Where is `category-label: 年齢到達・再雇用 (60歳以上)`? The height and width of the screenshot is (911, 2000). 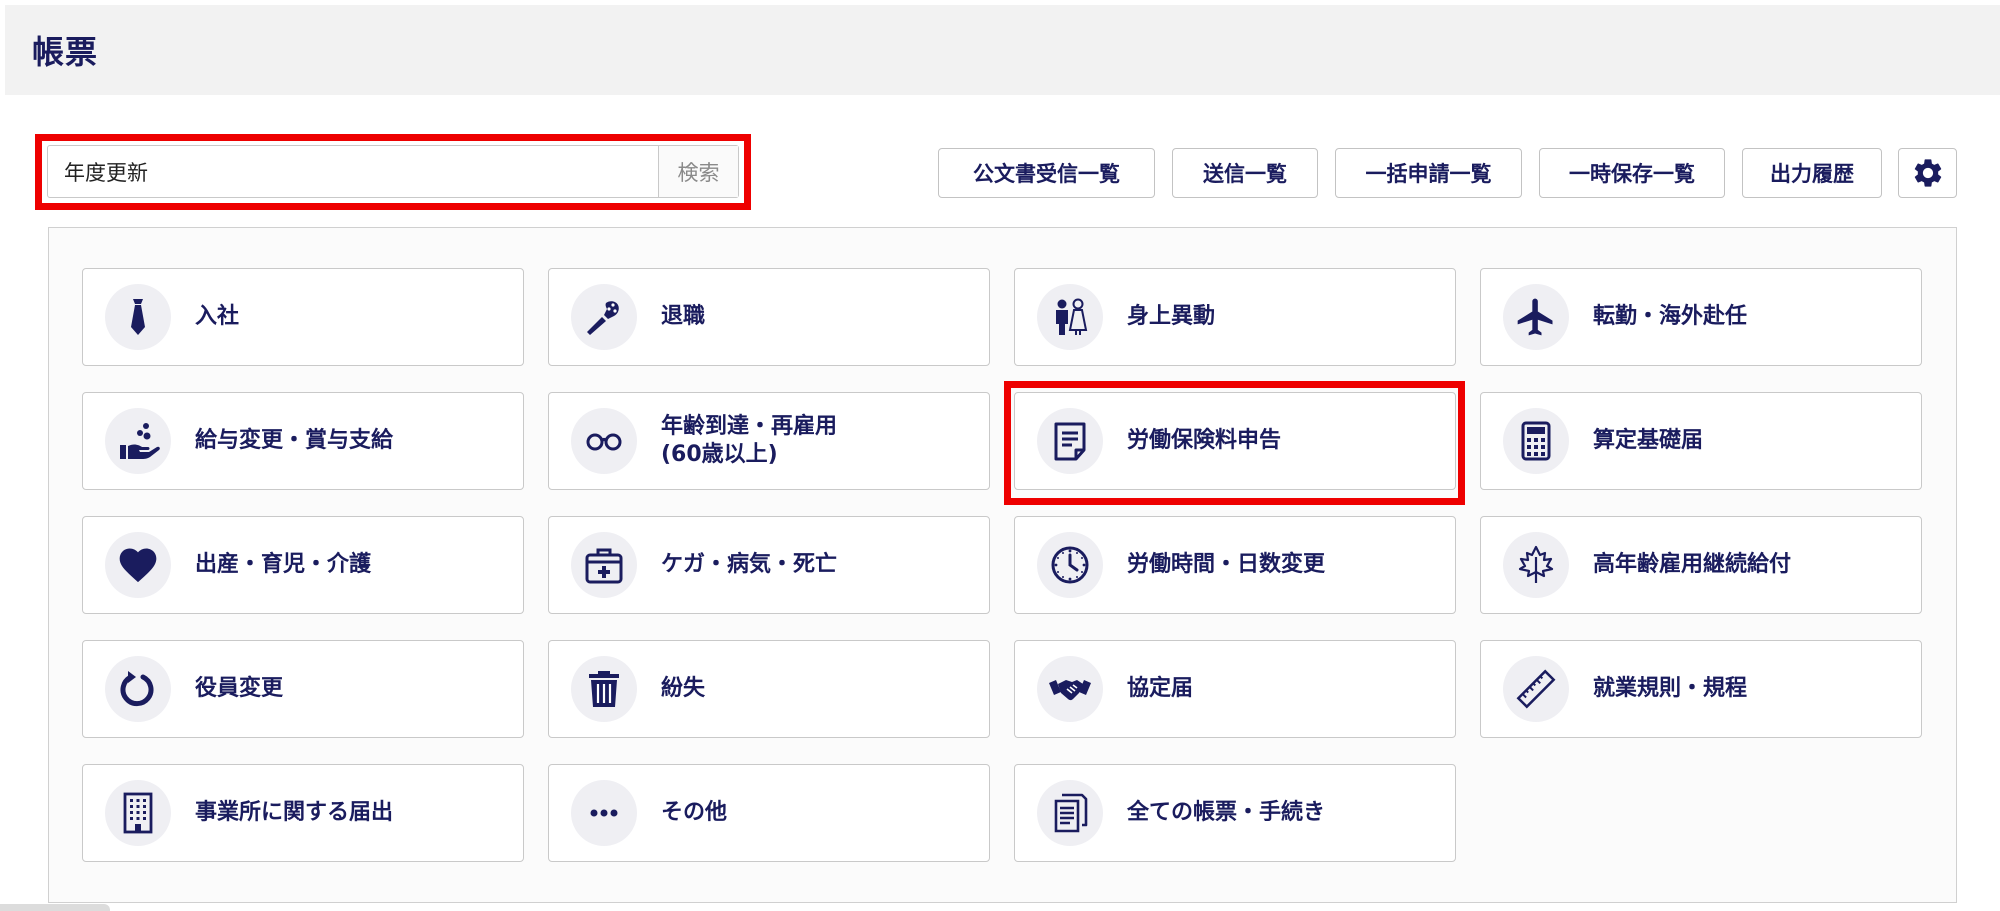 category-label: 年齢到達・再雇用 (60歳以上) is located at coordinates (749, 440).